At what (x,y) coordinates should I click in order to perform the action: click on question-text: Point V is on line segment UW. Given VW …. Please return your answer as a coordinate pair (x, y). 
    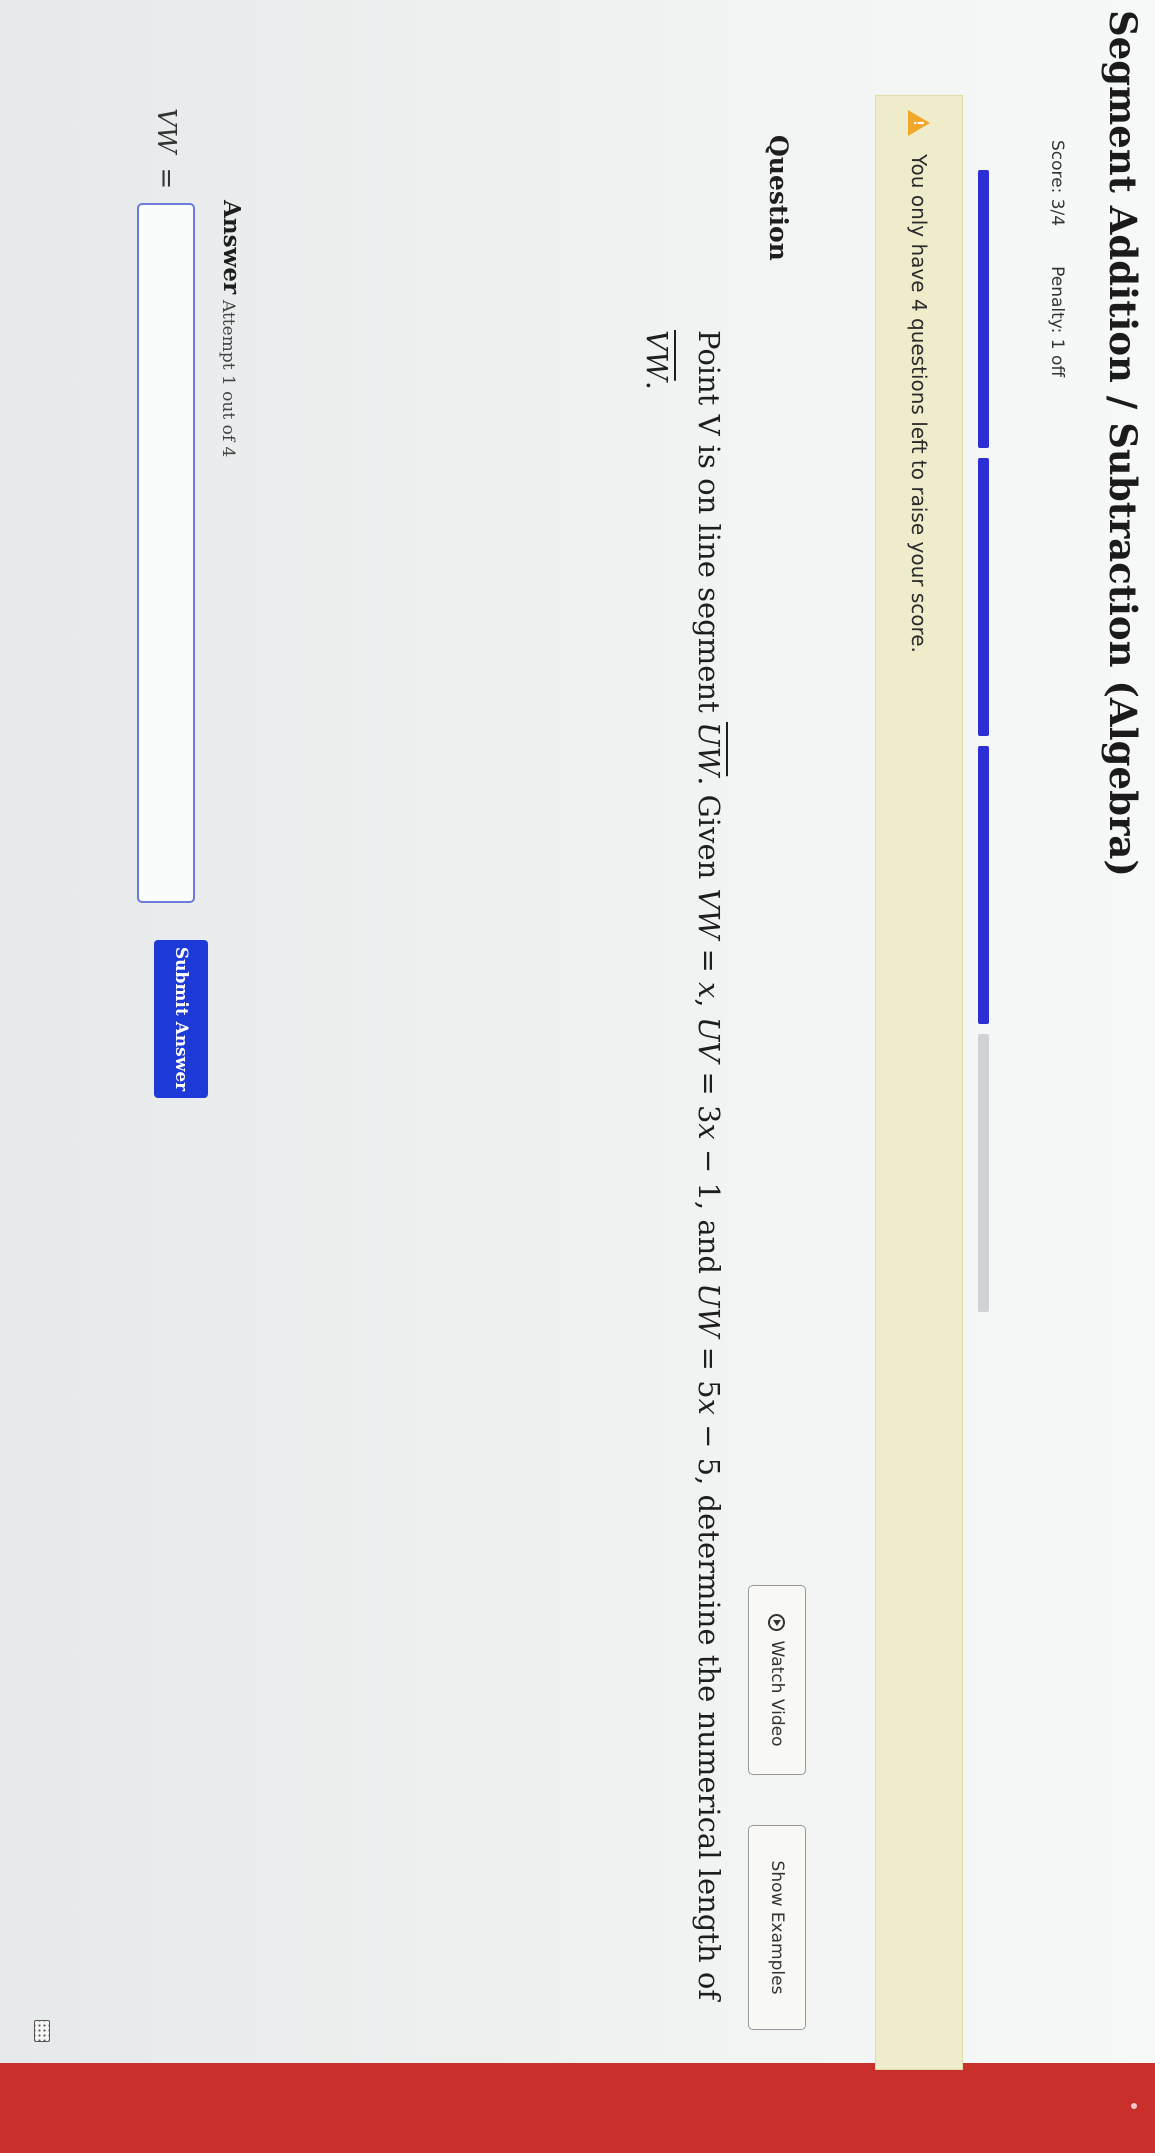
    Looking at the image, I should click on (683, 1180).